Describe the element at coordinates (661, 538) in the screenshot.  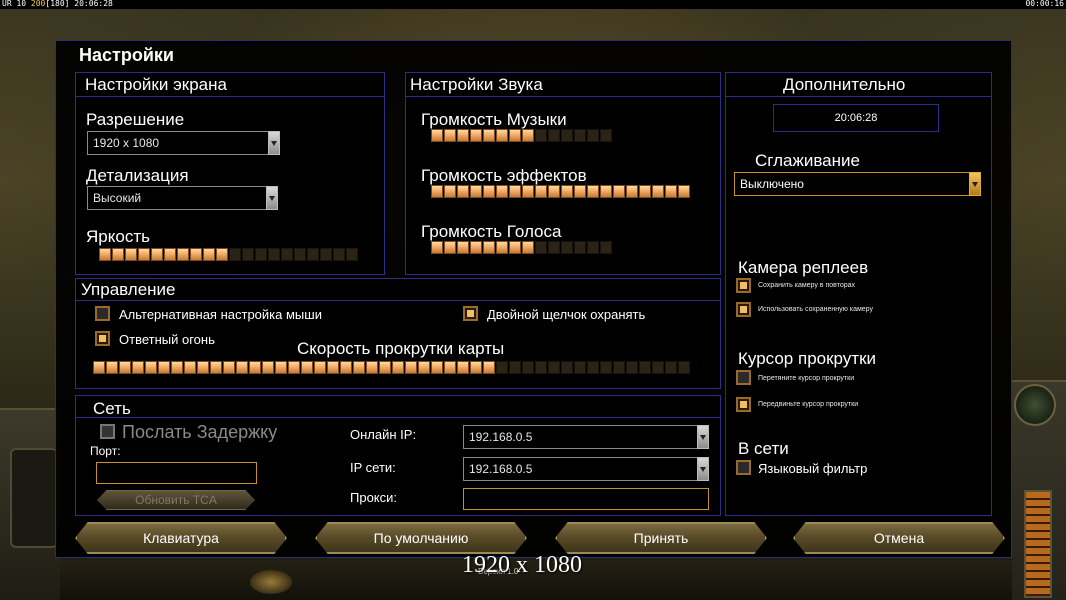
I see `accept-button: Принять` at that location.